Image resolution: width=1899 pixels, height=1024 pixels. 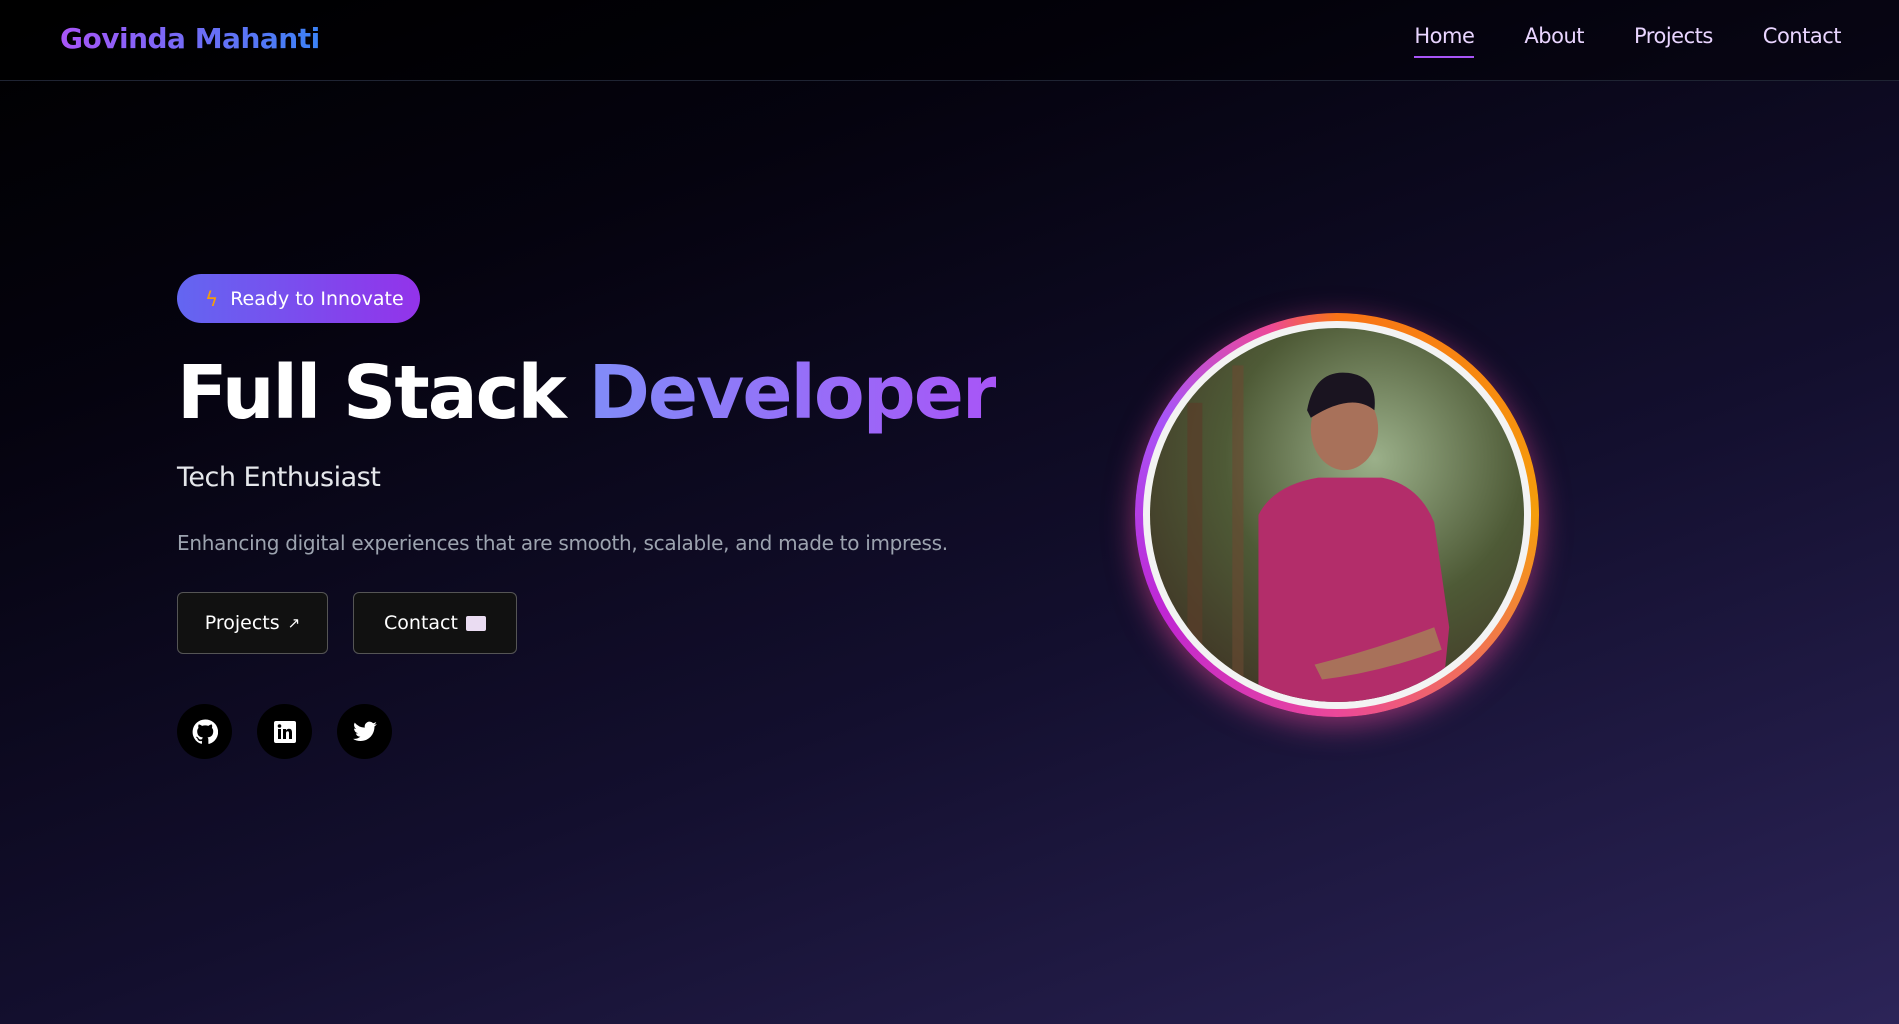 I want to click on github-icon, so click(x=205, y=731).